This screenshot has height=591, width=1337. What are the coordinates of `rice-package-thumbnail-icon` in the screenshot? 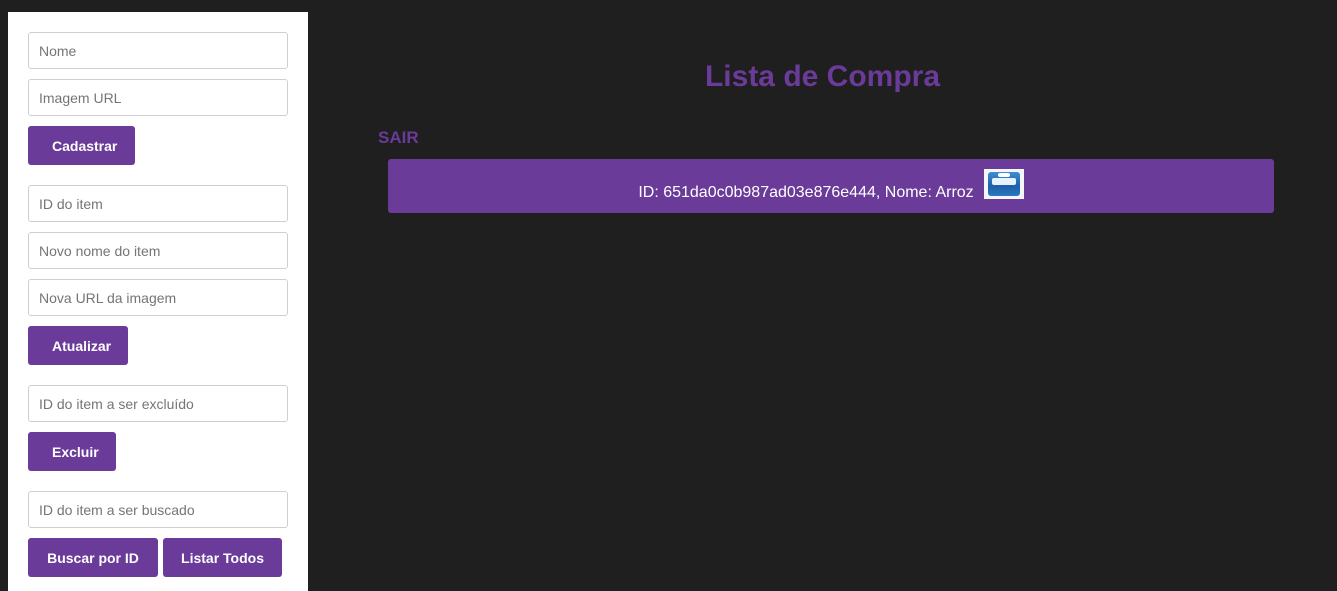 It's located at (1003, 184).